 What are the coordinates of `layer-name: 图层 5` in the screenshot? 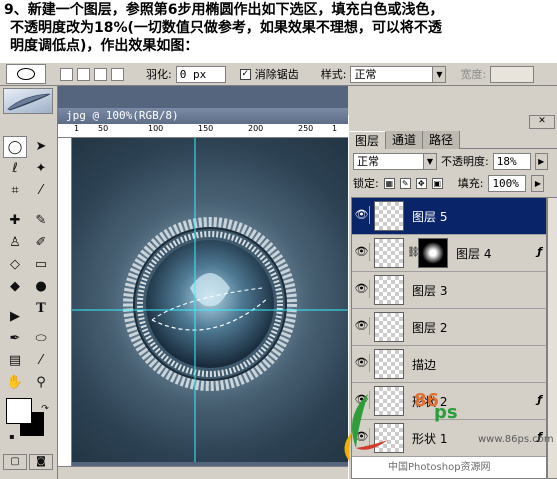 It's located at (430, 217).